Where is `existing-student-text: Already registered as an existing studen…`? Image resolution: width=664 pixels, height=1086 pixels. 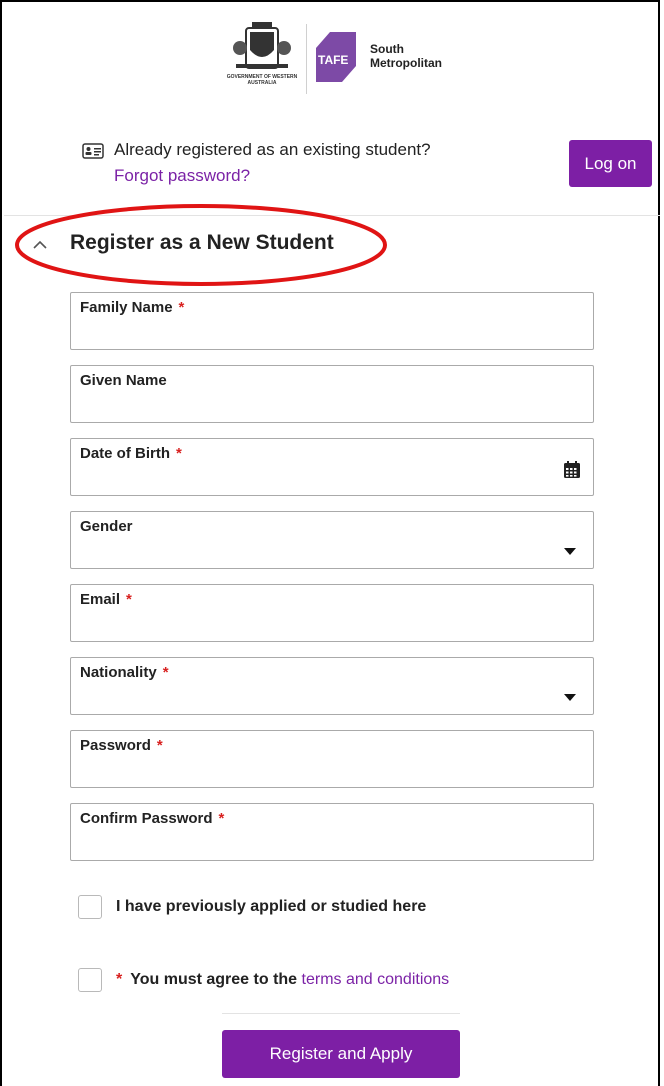 existing-student-text: Already registered as an existing studen… is located at coordinates (272, 149).